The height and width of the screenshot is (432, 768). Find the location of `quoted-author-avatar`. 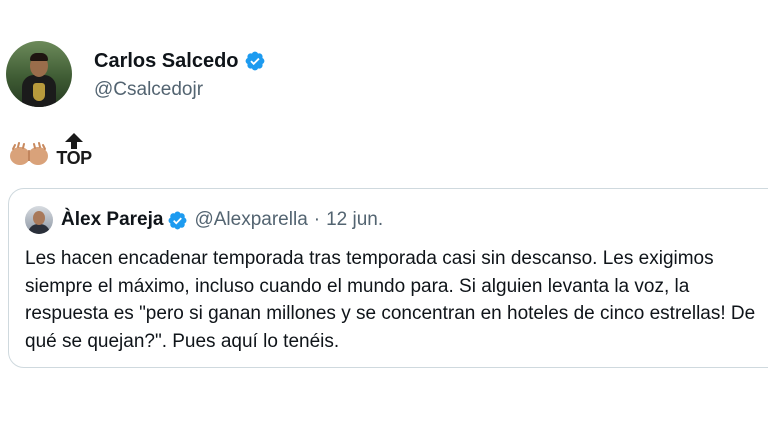

quoted-author-avatar is located at coordinates (39, 220).